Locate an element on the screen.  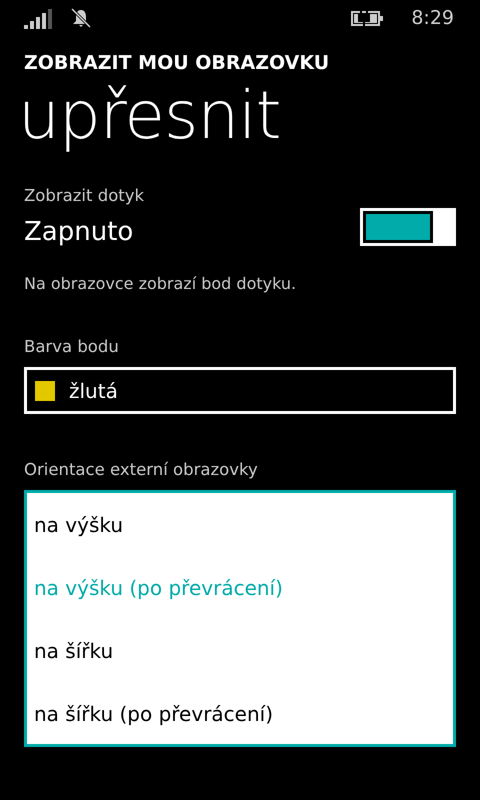
color-label: Barva bodu is located at coordinates (72, 347).